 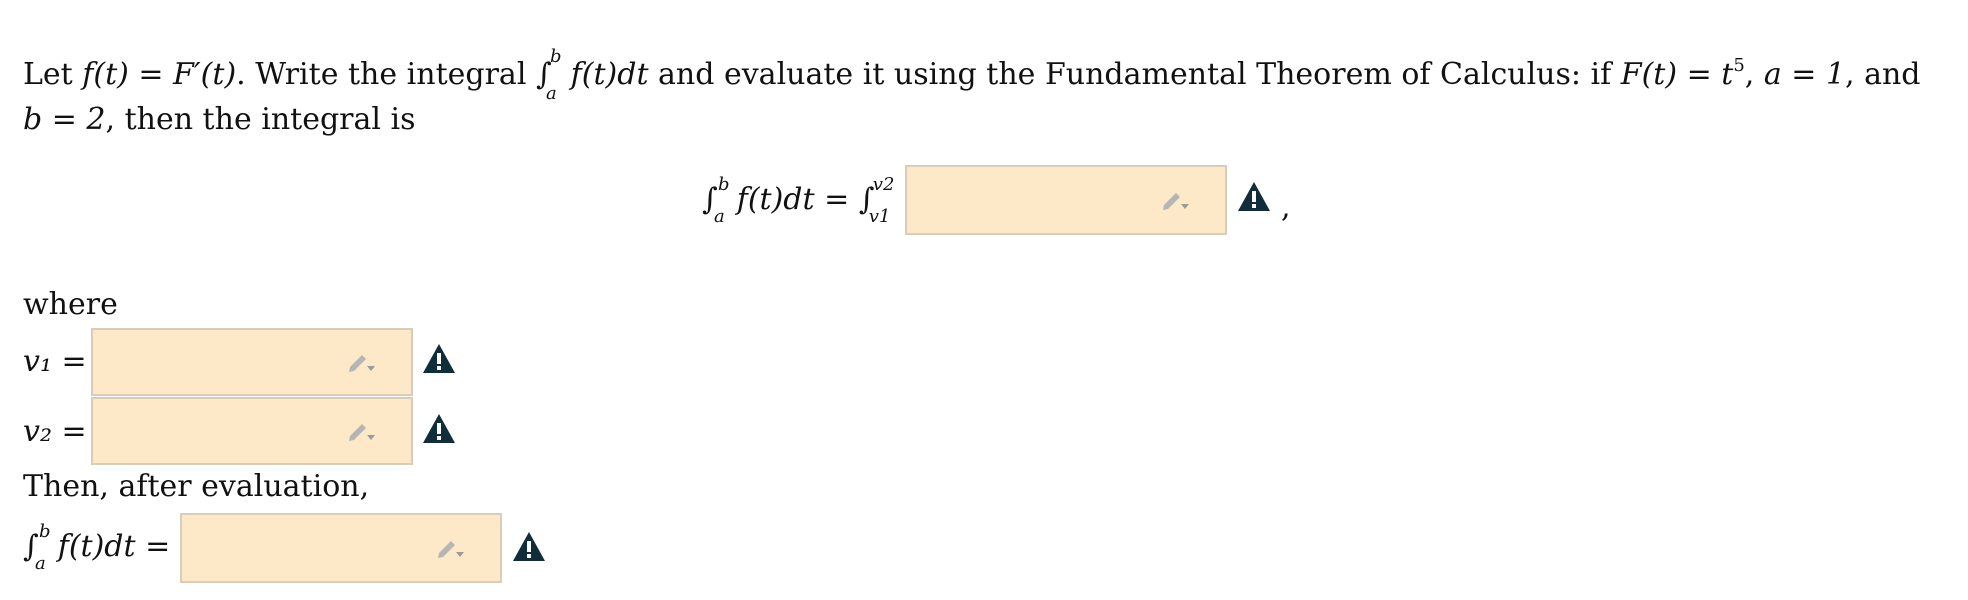 I want to click on integral-sign-v: ∫ v2 v1, so click(x=876, y=200).